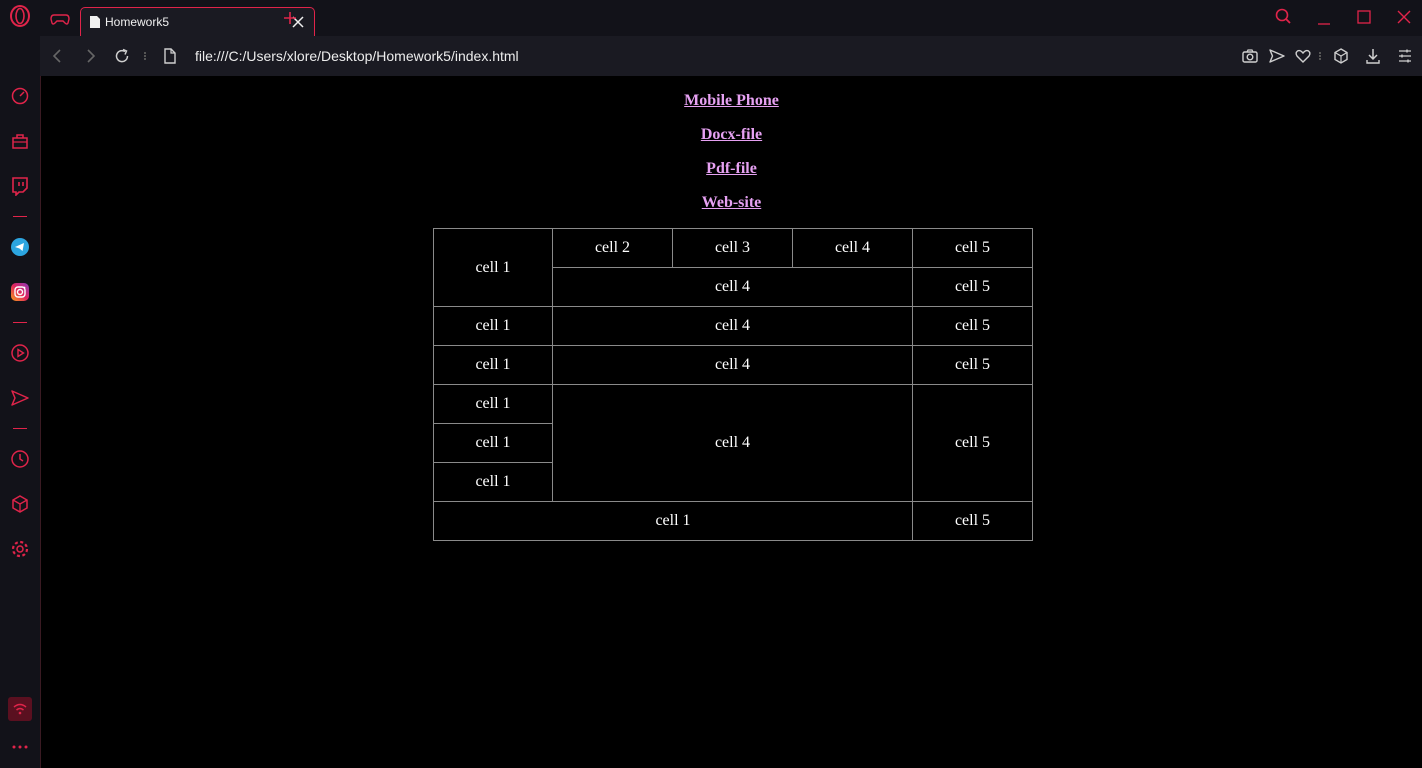 The width and height of the screenshot is (1422, 768). What do you see at coordinates (731, 169) in the screenshot?
I see `link-pdf-file: Pdf-file` at bounding box center [731, 169].